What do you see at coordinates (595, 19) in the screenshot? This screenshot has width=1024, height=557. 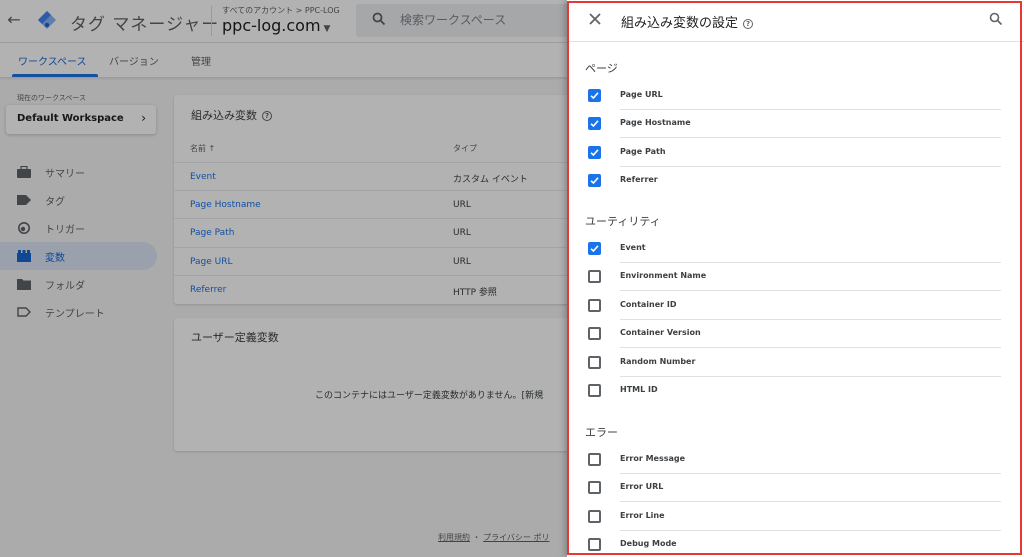 I see `close-icon` at bounding box center [595, 19].